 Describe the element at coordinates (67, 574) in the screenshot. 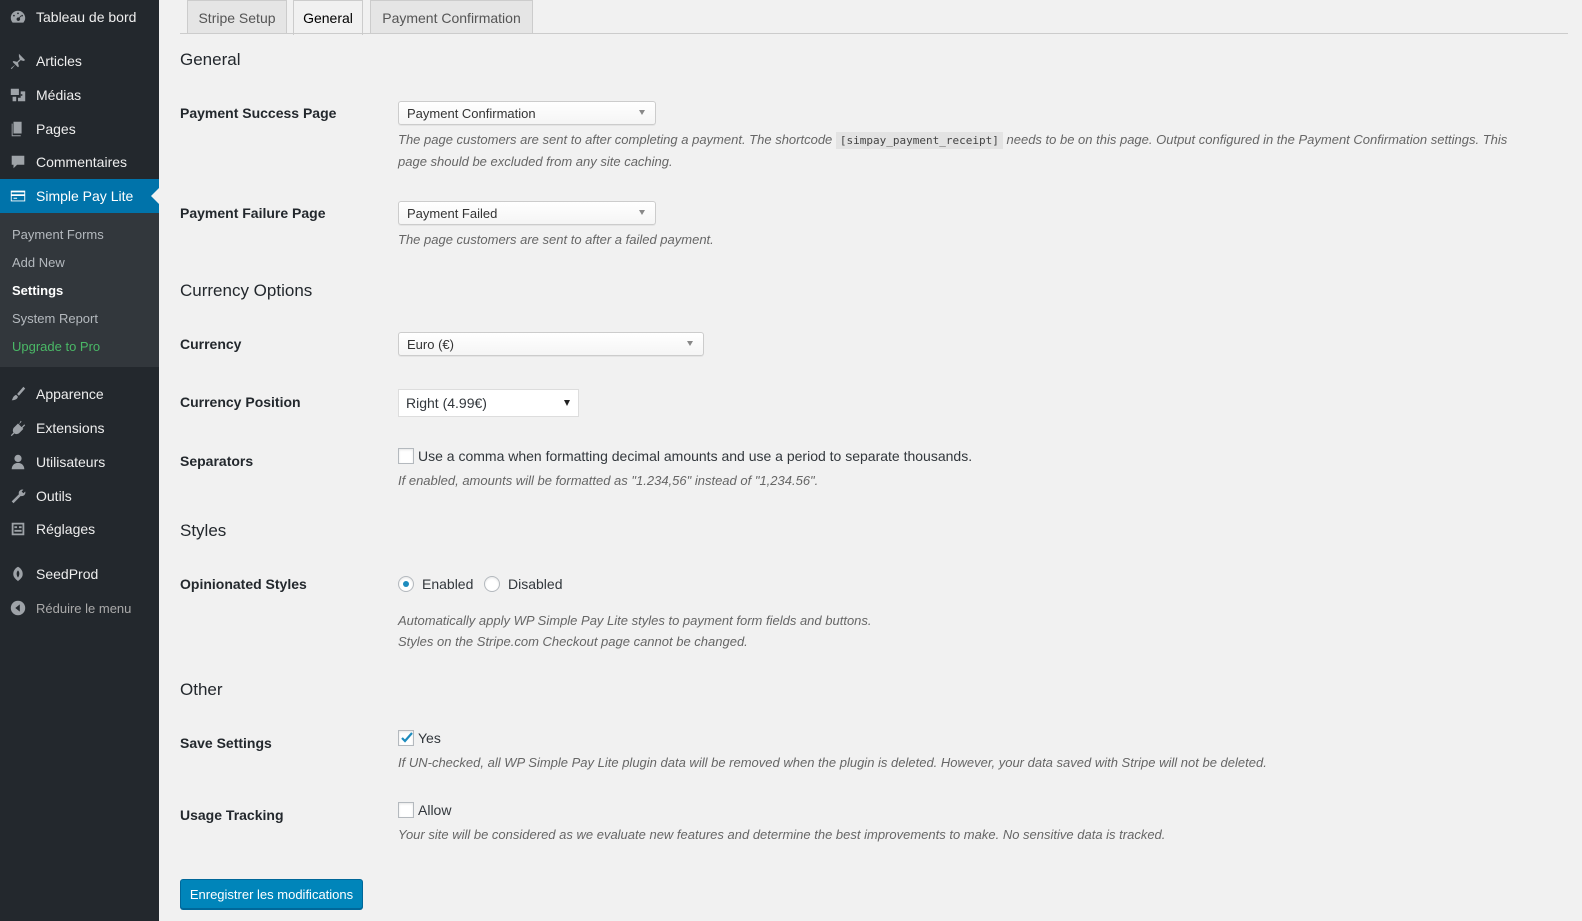

I see `menu-item-label: SeedProd` at that location.